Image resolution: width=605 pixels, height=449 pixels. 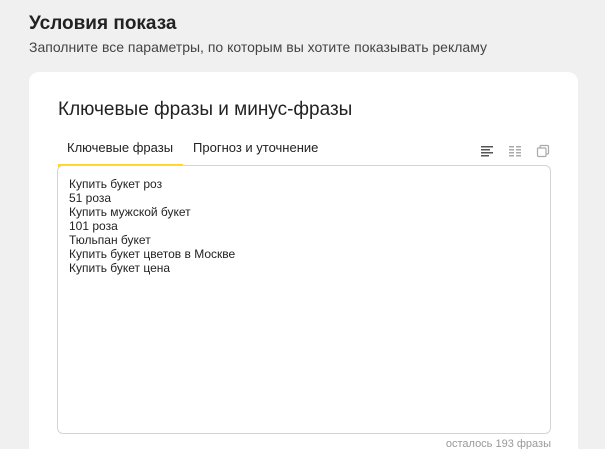 What do you see at coordinates (152, 254) in the screenshot?
I see `phrase-line: Купить букет цветов в Москве` at bounding box center [152, 254].